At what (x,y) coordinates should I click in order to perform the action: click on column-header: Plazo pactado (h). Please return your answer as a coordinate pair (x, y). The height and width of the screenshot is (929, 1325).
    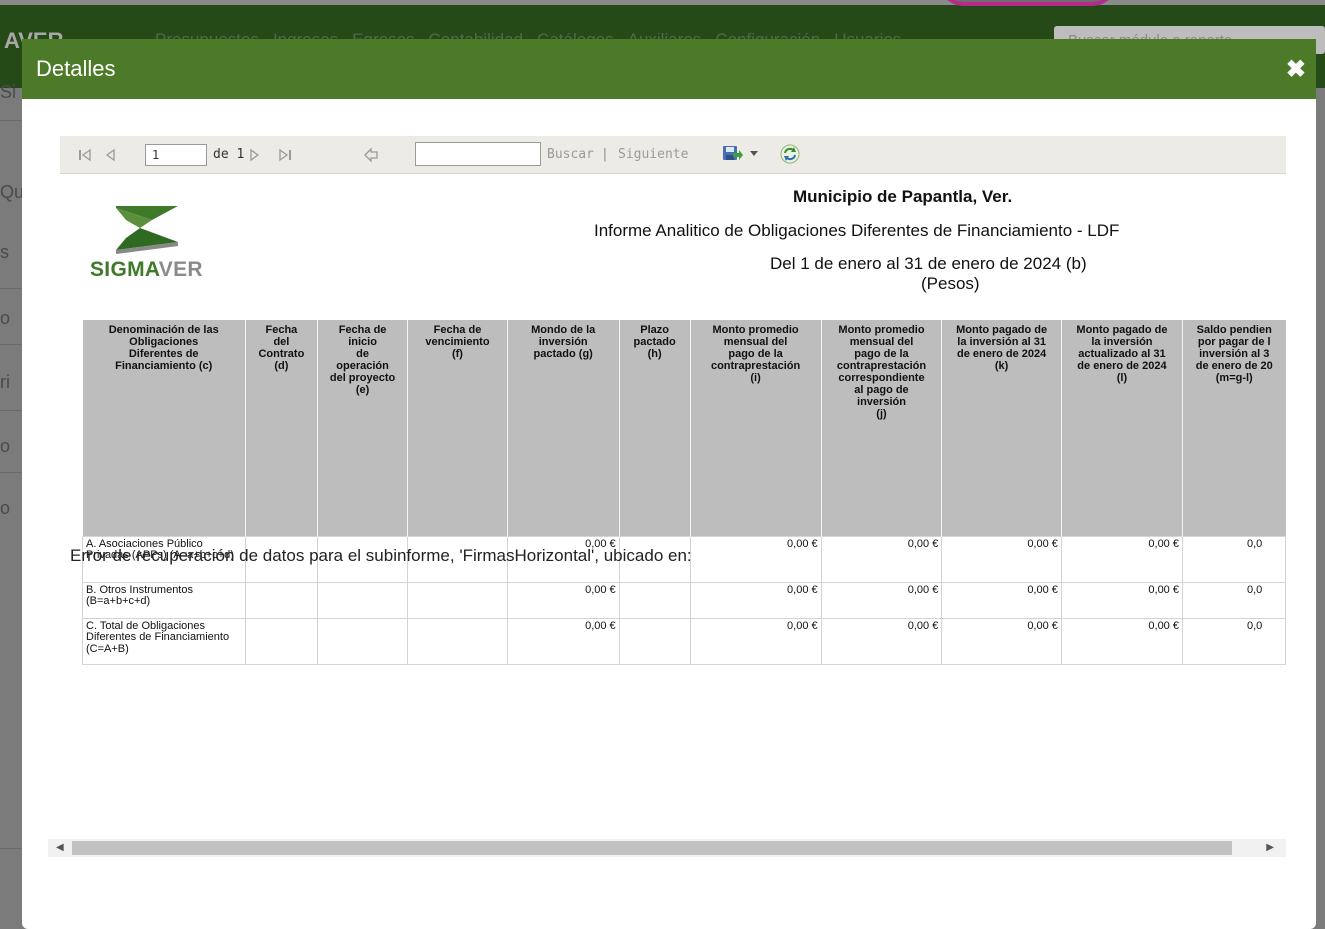
    Looking at the image, I should click on (655, 428).